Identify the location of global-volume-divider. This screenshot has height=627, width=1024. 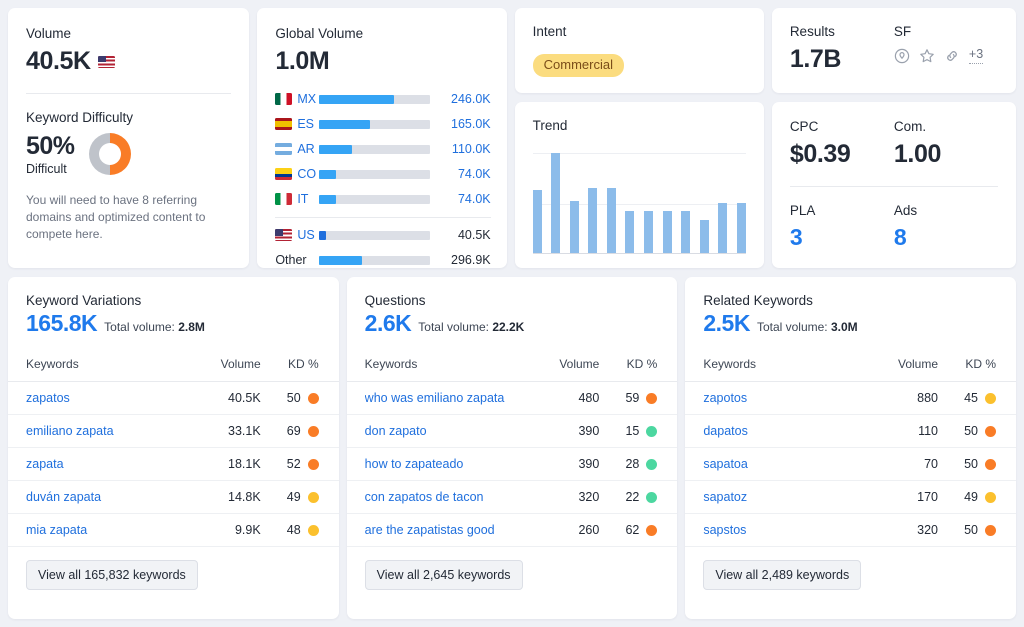
(383, 217).